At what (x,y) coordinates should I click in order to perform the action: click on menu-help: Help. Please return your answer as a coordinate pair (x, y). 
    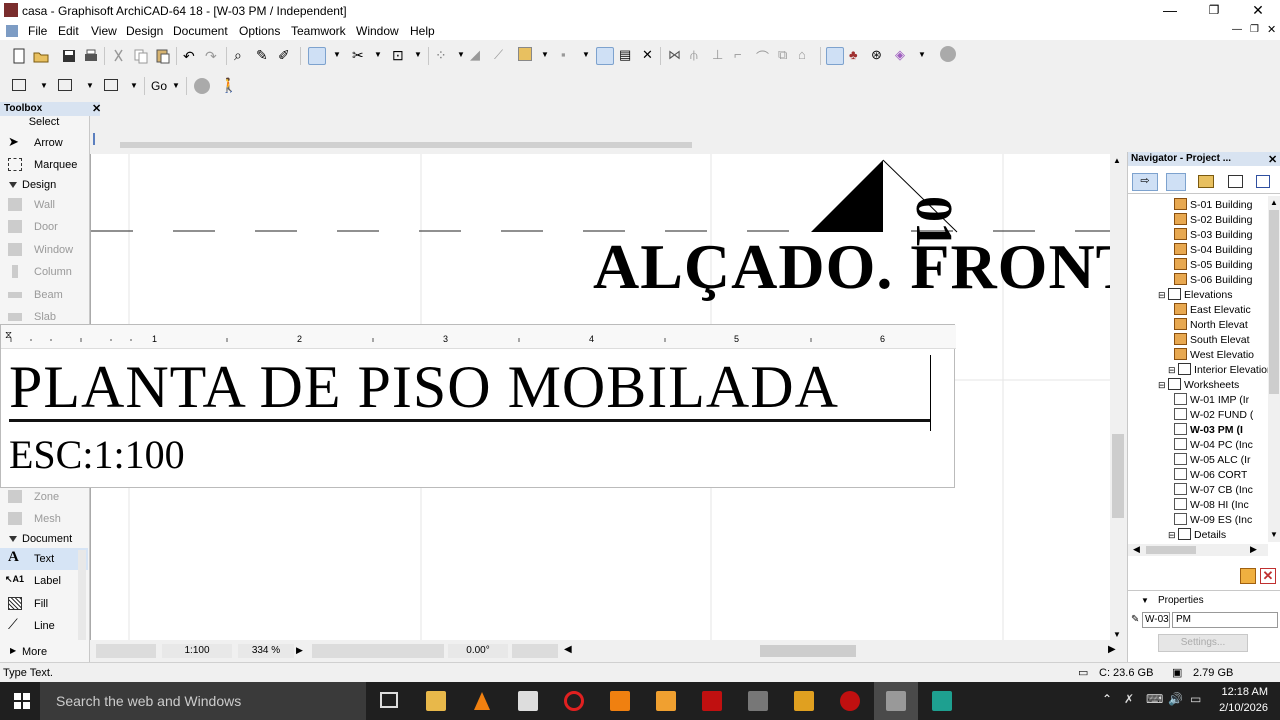
    Looking at the image, I should click on (422, 31).